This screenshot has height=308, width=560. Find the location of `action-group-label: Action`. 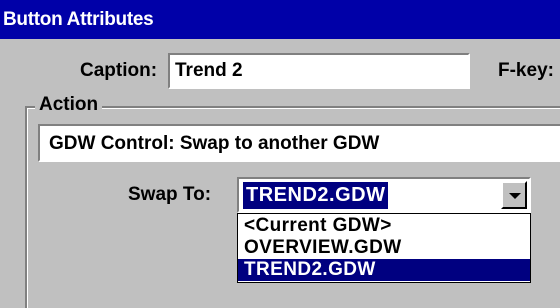

action-group-label: Action is located at coordinates (69, 105).